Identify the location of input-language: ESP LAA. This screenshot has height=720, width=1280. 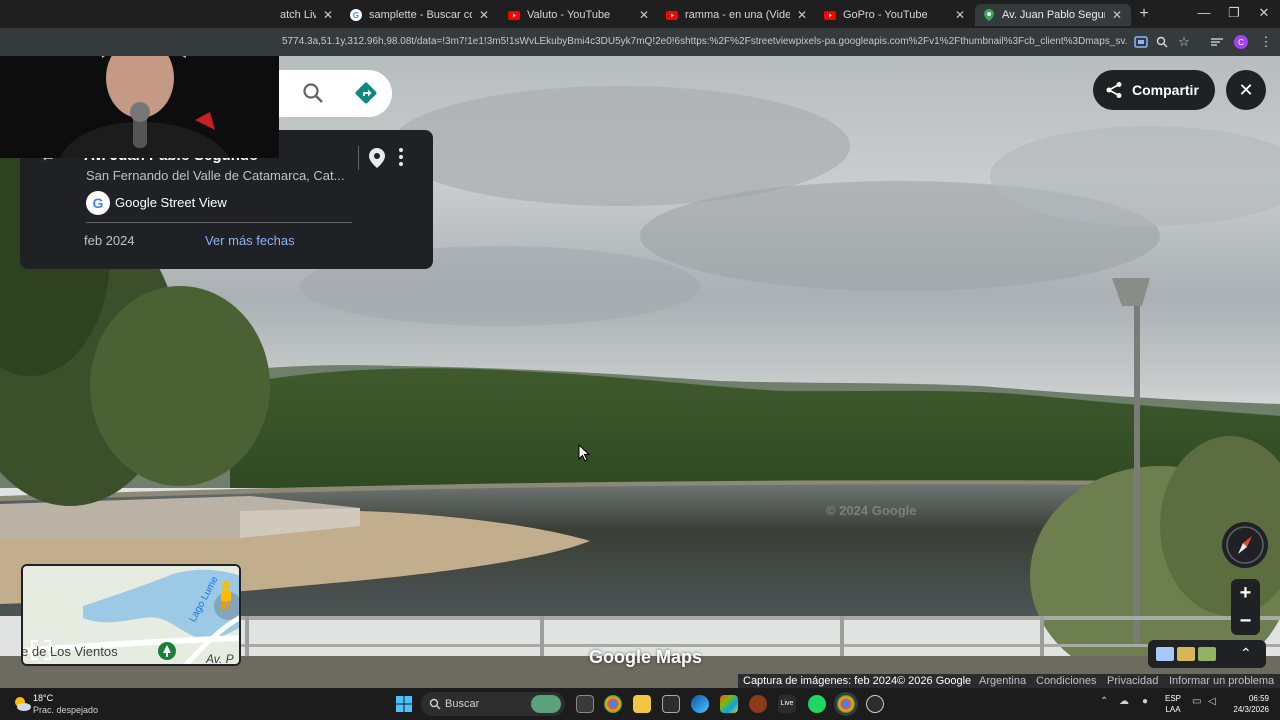
(1173, 704).